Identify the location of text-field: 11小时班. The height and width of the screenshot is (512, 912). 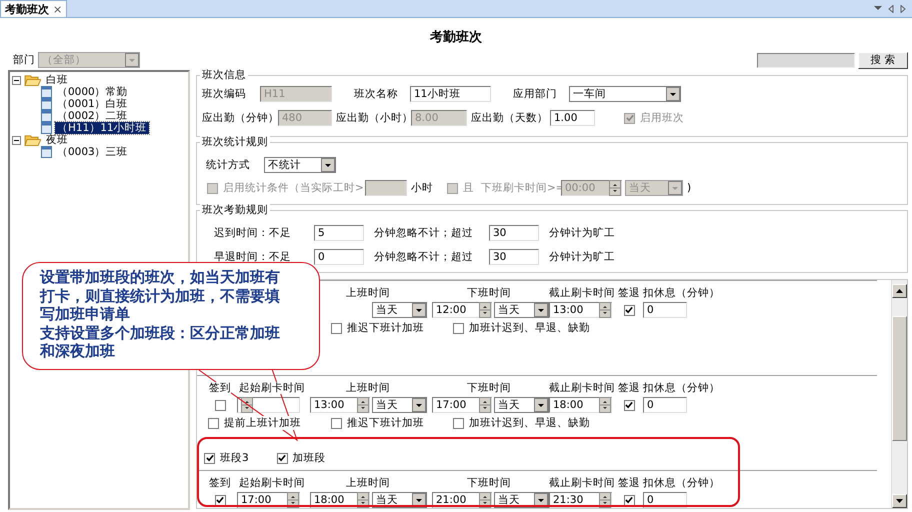
(450, 94).